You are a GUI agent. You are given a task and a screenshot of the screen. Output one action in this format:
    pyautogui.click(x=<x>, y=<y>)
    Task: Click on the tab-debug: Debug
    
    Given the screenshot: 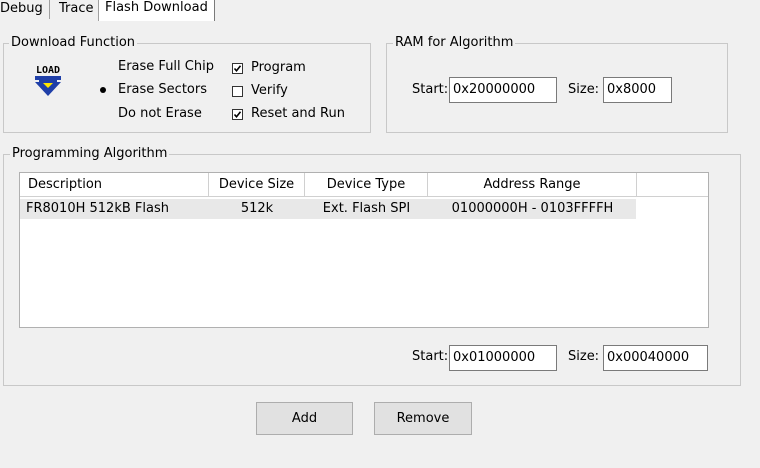 What is the action you would take?
    pyautogui.click(x=25, y=9)
    